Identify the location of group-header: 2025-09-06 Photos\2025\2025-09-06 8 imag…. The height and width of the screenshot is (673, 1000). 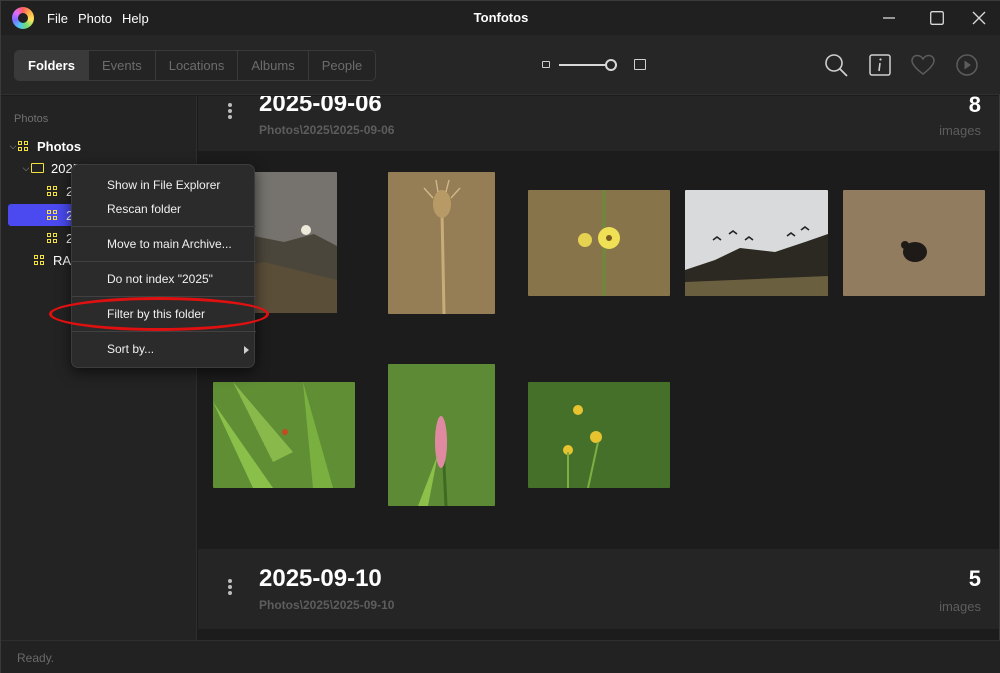
(598, 123).